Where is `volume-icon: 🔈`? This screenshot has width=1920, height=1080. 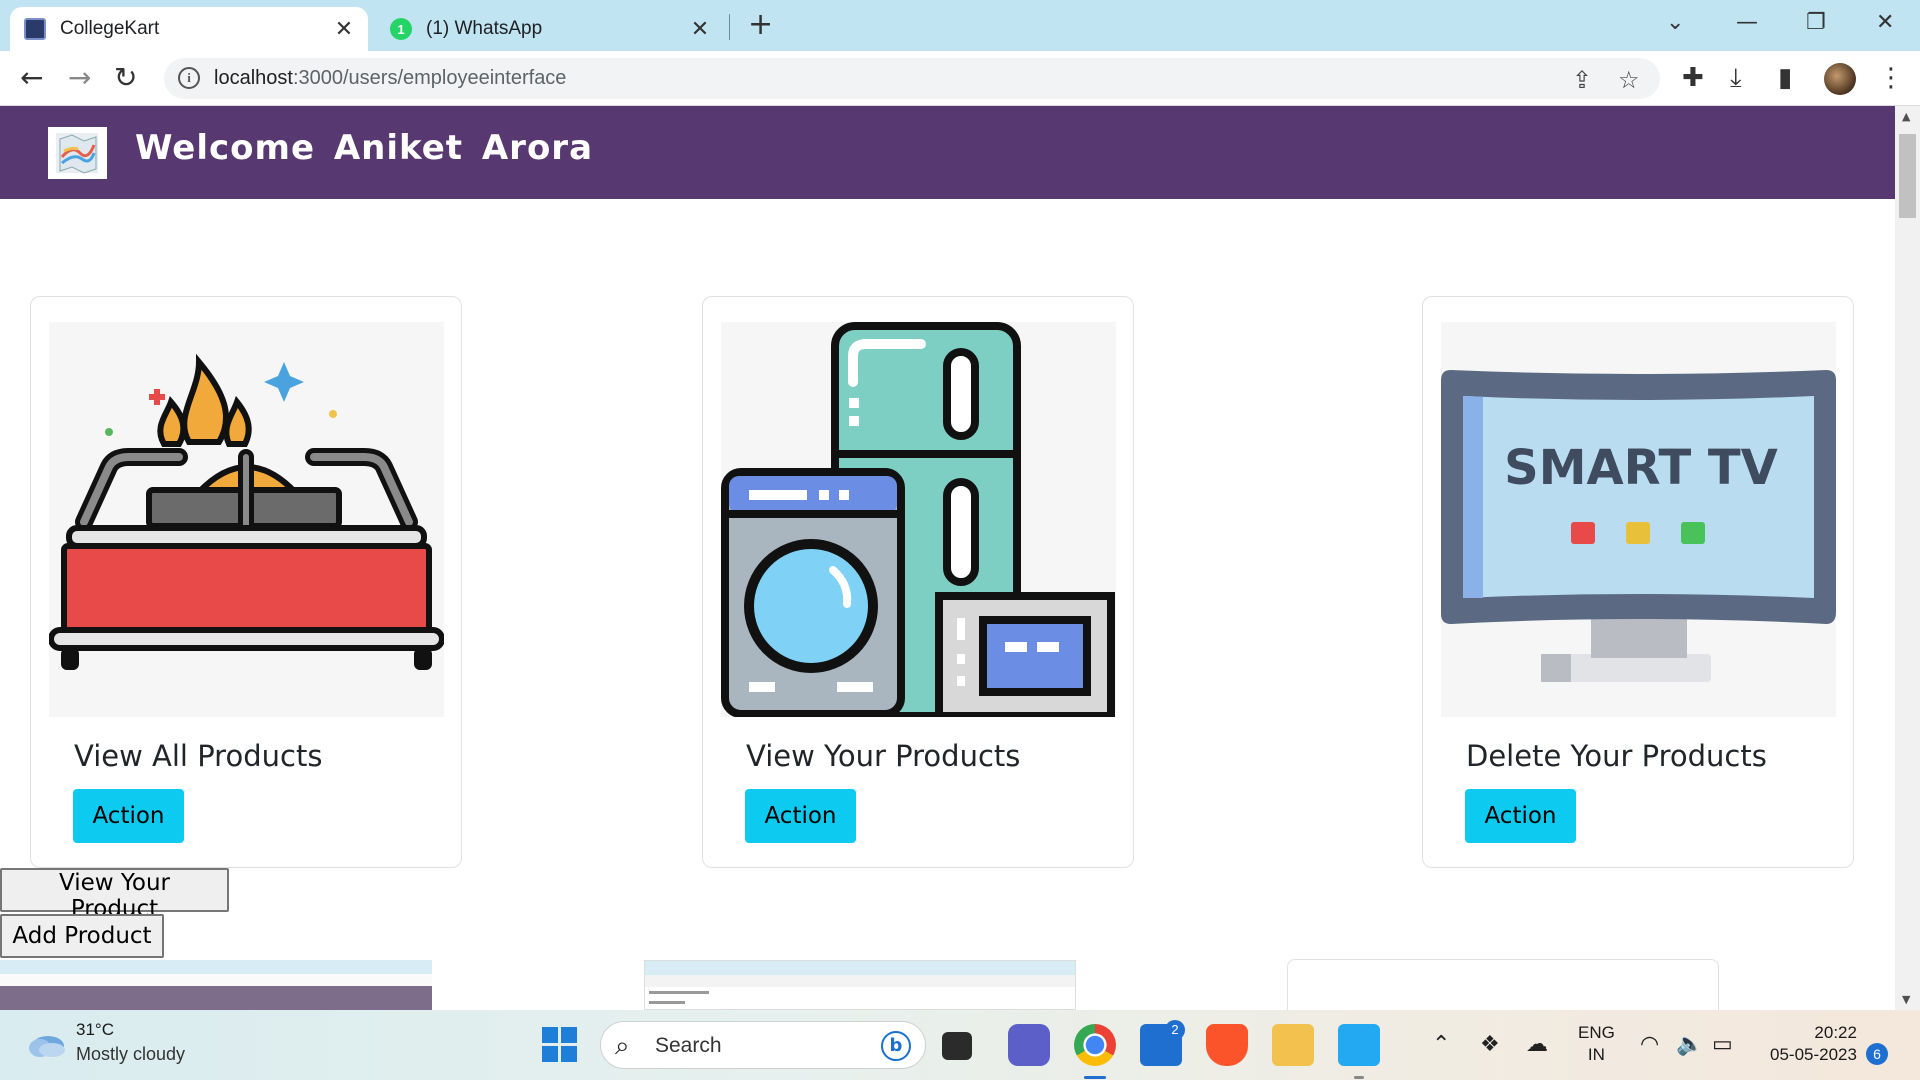
volume-icon: 🔈 is located at coordinates (1689, 1044).